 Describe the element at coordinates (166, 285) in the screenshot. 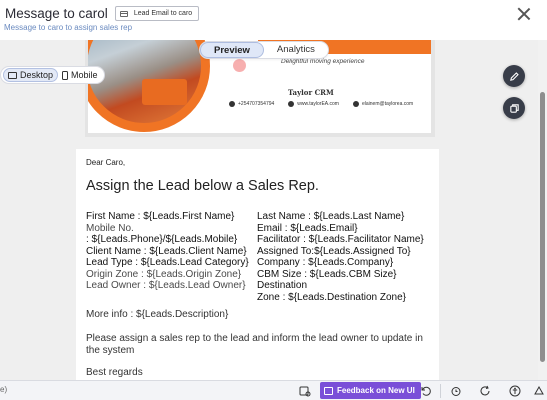

I see `field-line: Lead Owner : ${Leads.Lead Owner}` at that location.